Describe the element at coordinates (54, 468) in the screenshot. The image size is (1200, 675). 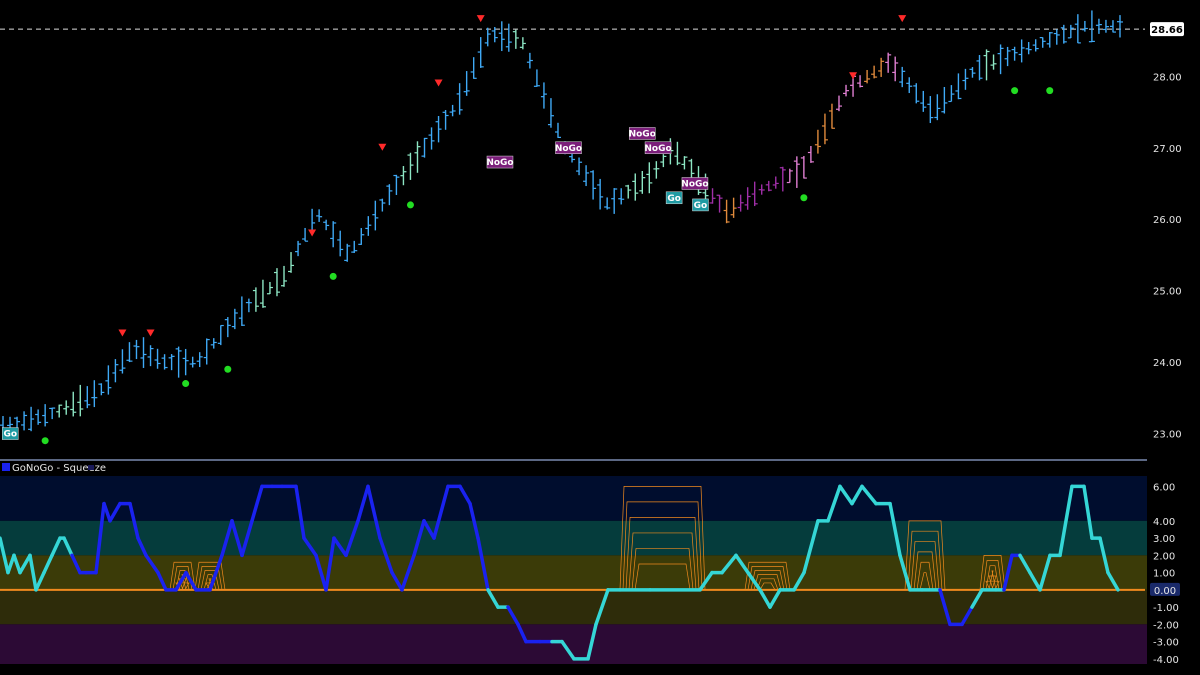
I see `oscillator-title: GoNoGo - Squeeze` at that location.